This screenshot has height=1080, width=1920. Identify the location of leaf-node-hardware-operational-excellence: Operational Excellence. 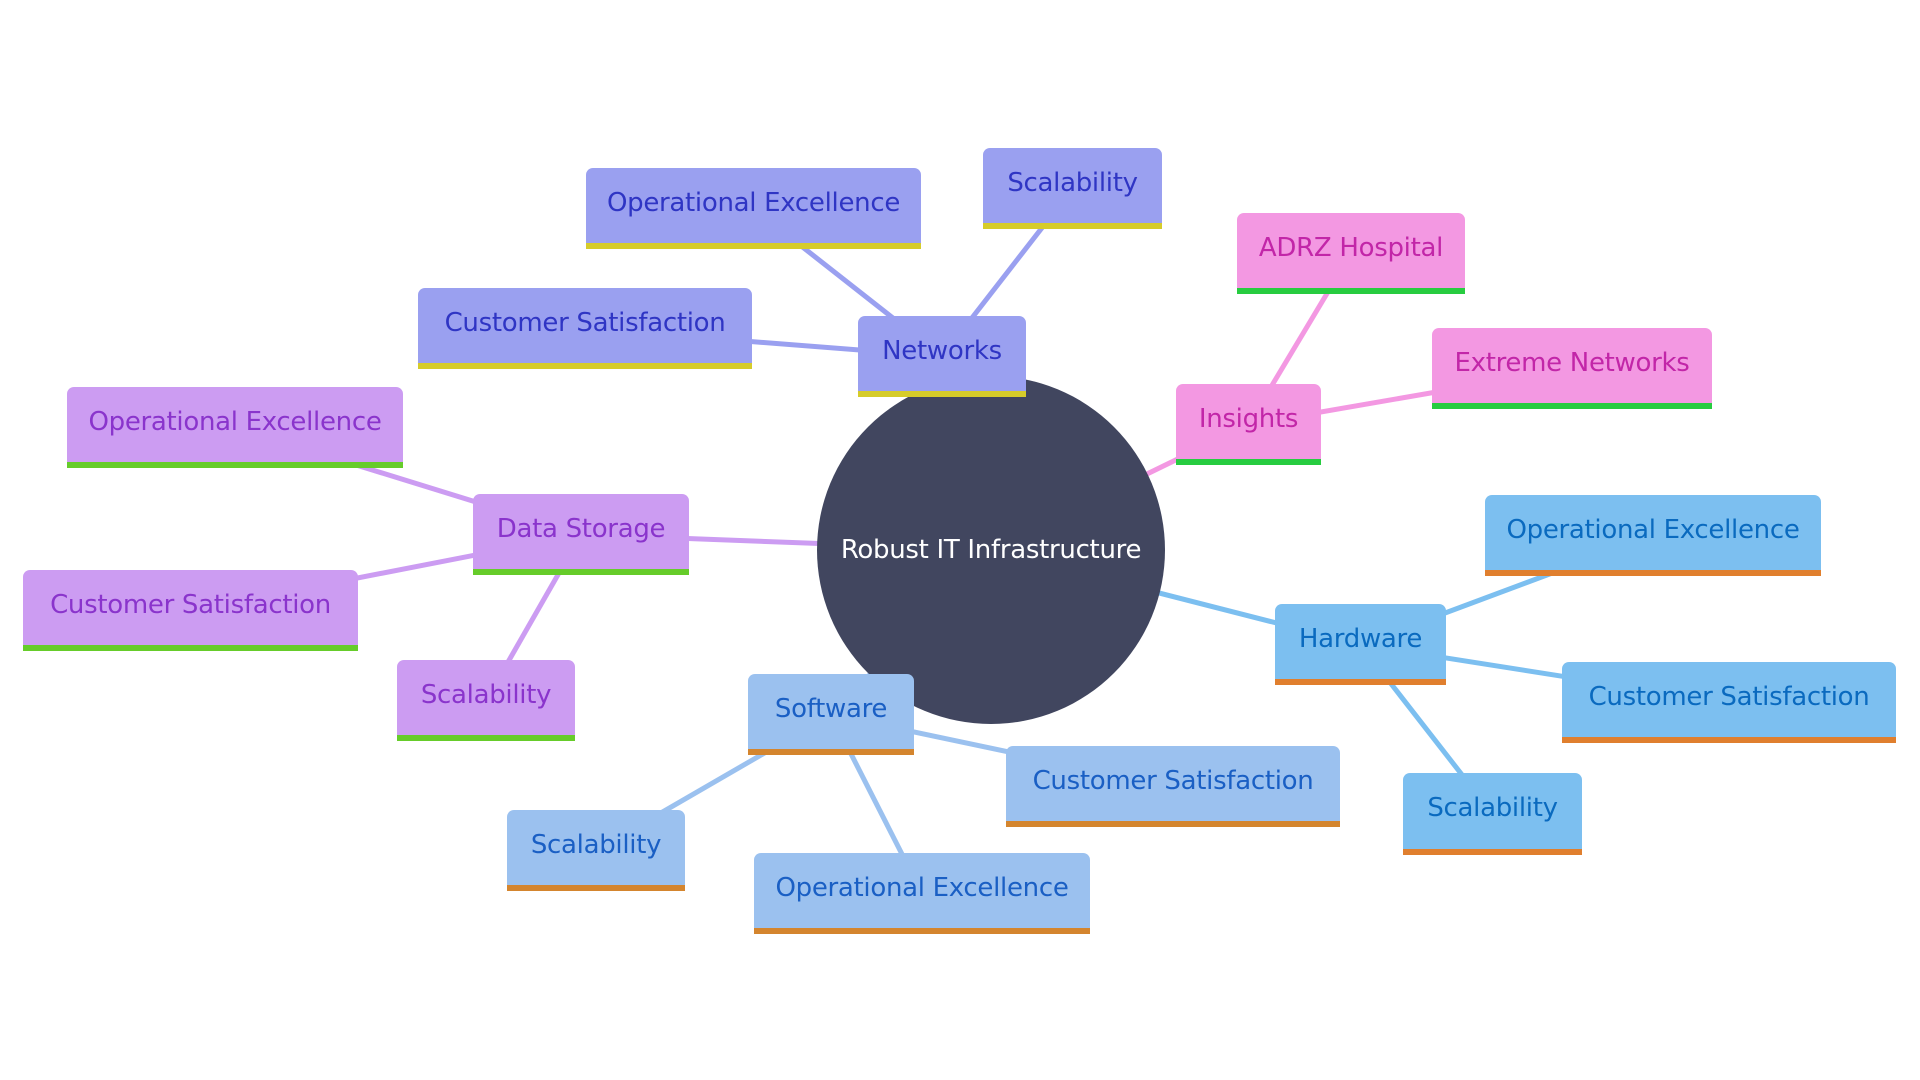
(1653, 535).